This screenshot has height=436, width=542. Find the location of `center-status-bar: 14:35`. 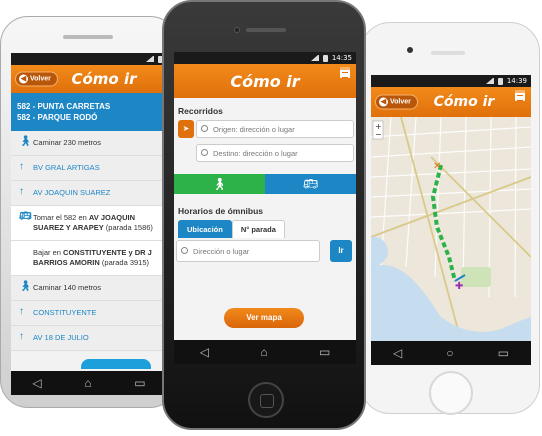

center-status-bar: 14:35 is located at coordinates (265, 58).